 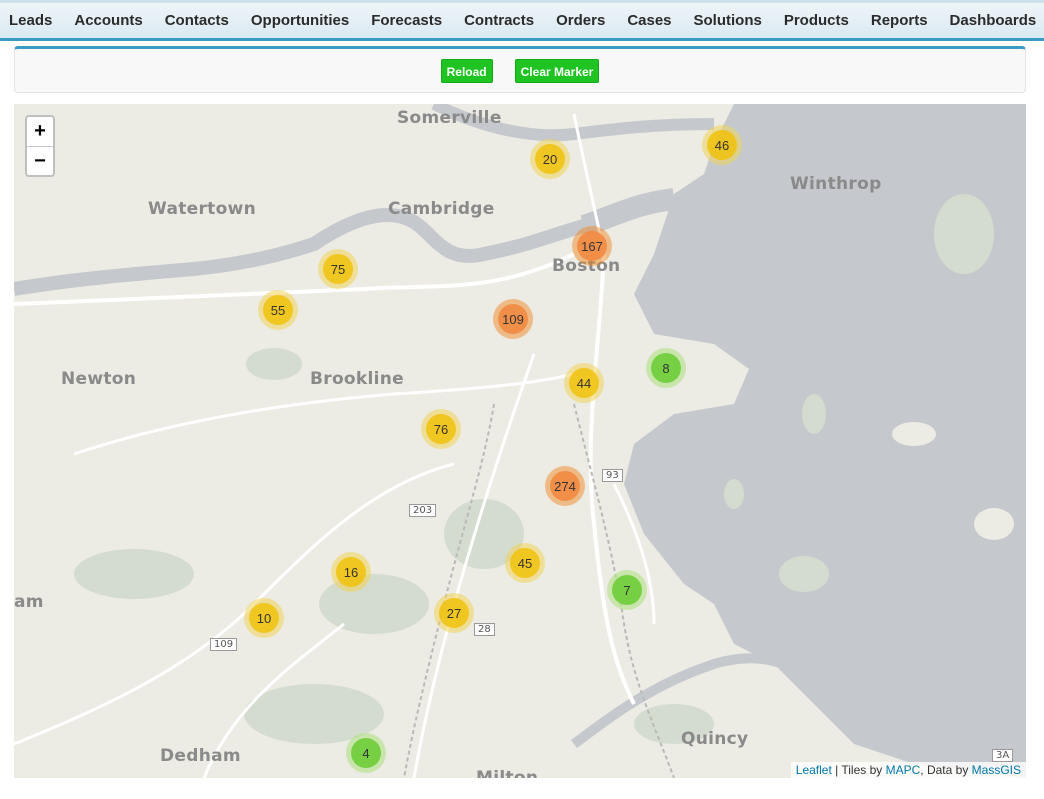 I want to click on nav-forecasts: Forecasts, so click(x=406, y=20).